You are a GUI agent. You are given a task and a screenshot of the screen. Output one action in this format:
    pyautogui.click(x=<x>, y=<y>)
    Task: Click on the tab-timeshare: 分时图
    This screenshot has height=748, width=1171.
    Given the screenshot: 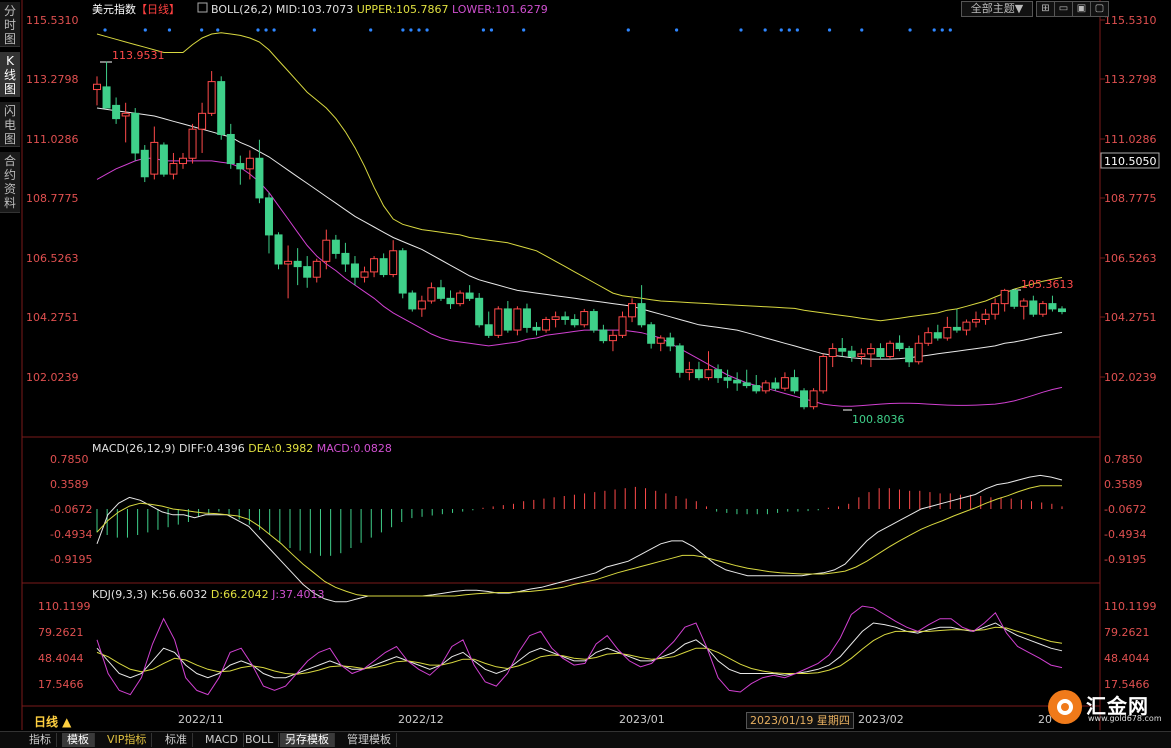 What is the action you would take?
    pyautogui.click(x=10, y=24)
    